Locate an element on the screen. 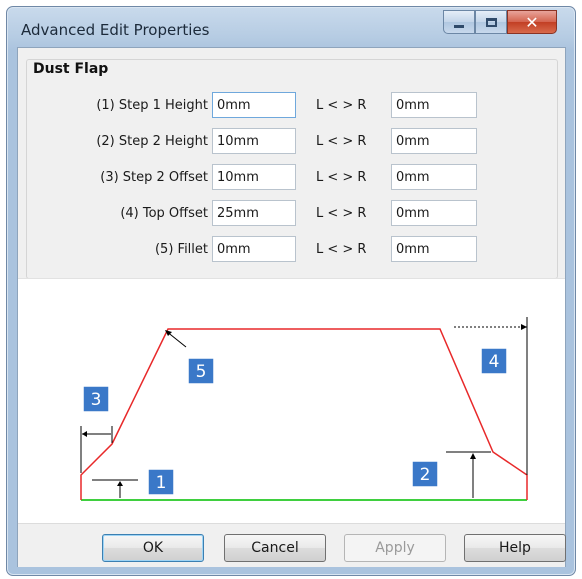 The height and width of the screenshot is (579, 582). badge-1-label: 1 is located at coordinates (161, 483).